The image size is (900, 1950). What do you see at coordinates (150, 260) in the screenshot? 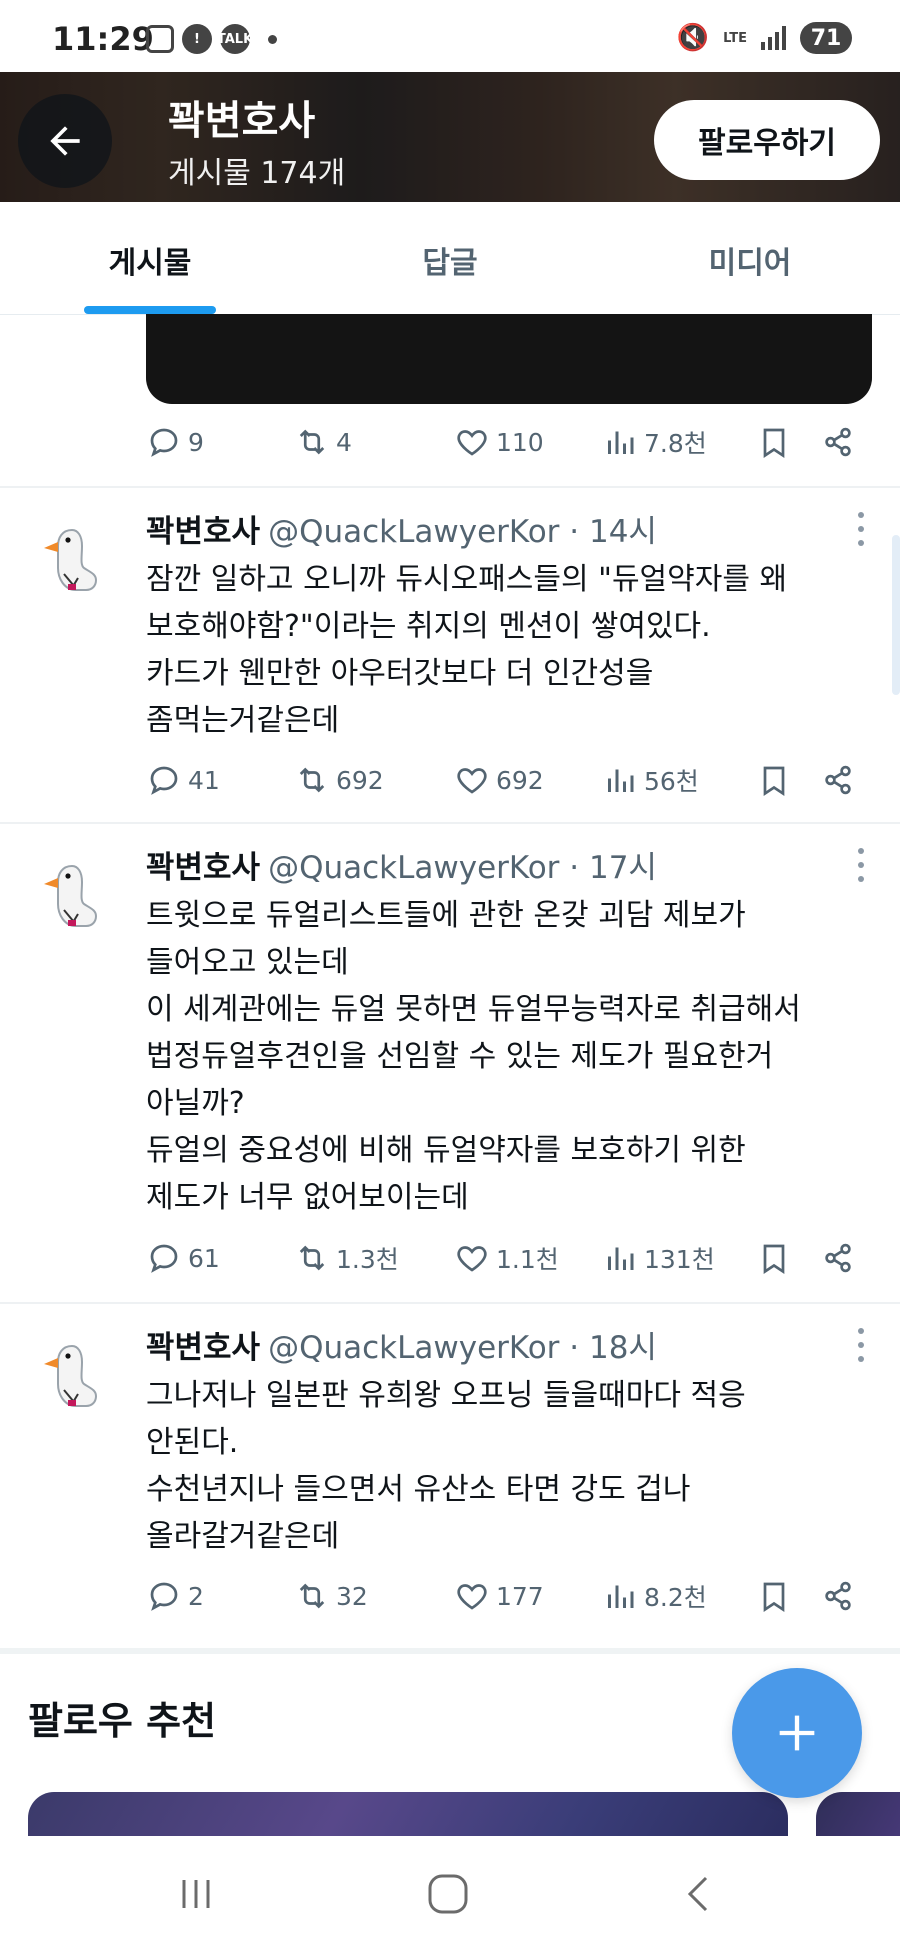
I see `tab-posts: 게시물` at bounding box center [150, 260].